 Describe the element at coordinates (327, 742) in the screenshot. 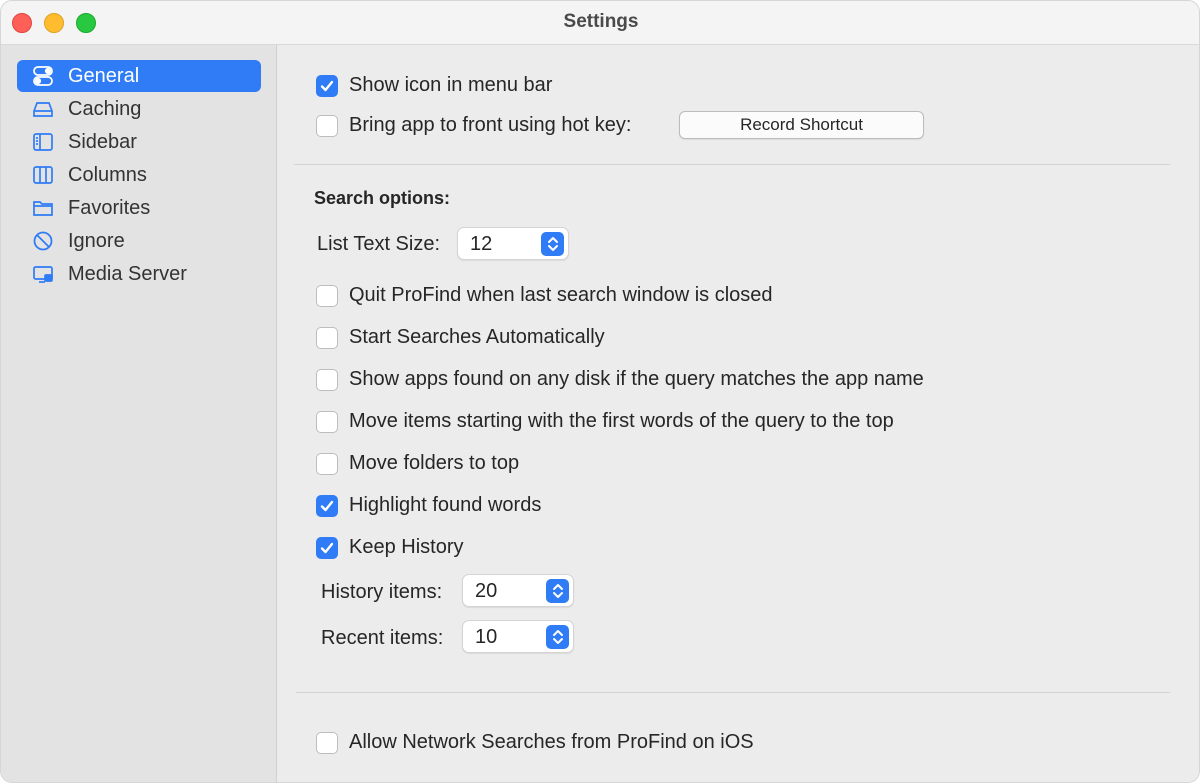

I see `allow-network-searches-checkbox` at that location.